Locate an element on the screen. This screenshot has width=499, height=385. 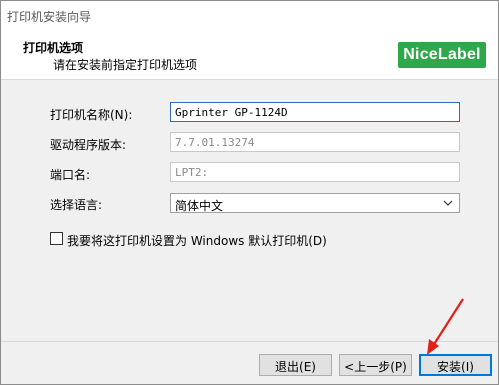
page-subtitle: 请在安装前指定打印机选项 is located at coordinates (125, 65).